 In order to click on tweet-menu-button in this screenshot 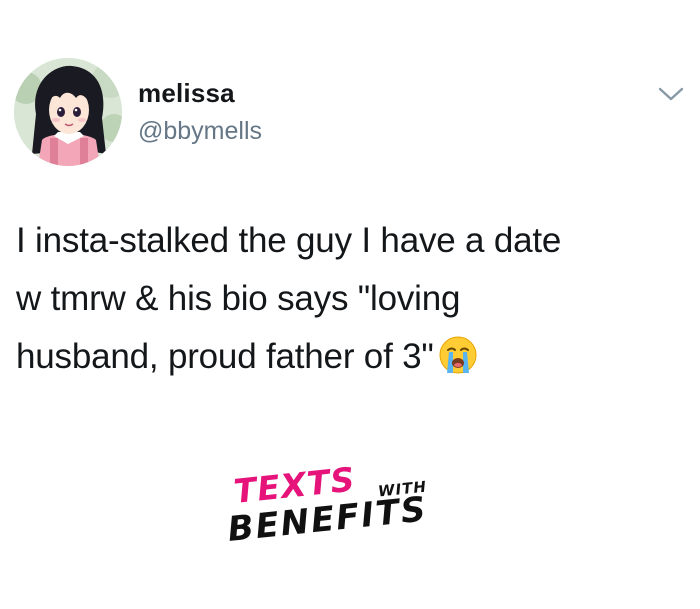, I will do `click(671, 93)`.